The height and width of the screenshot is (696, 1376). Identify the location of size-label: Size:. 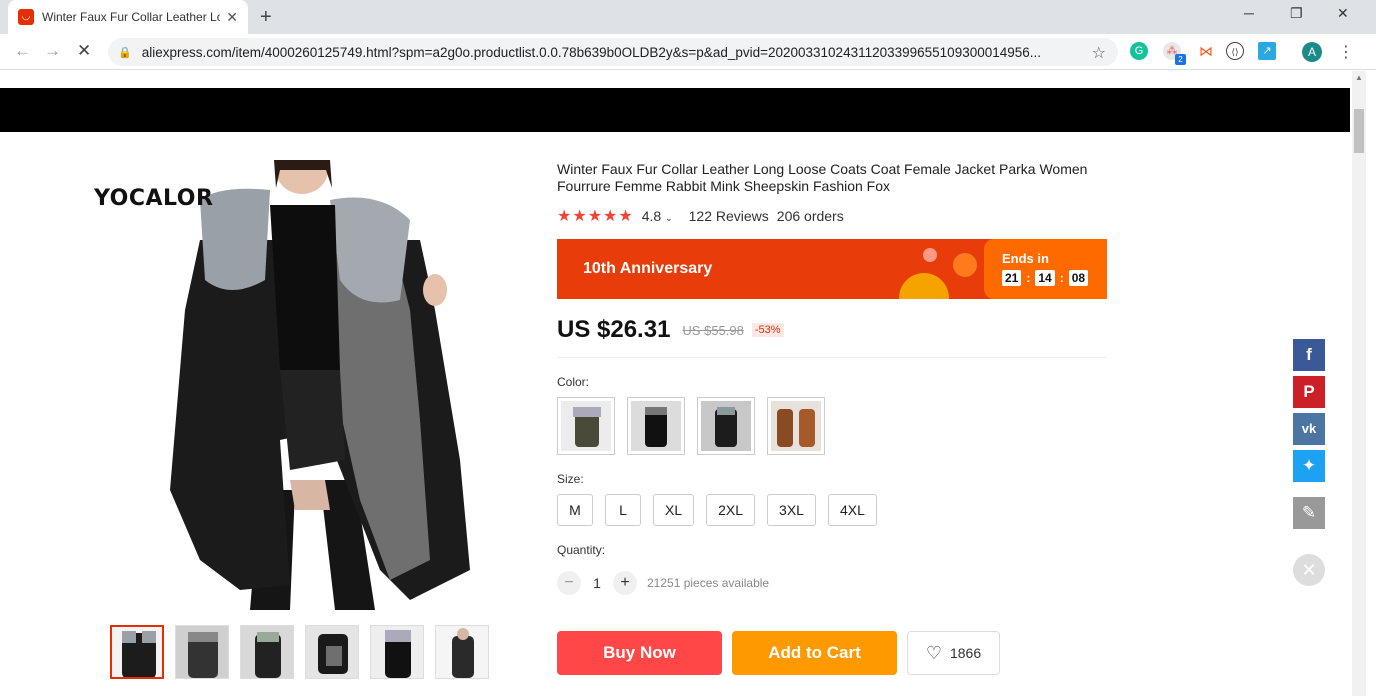
(570, 479).